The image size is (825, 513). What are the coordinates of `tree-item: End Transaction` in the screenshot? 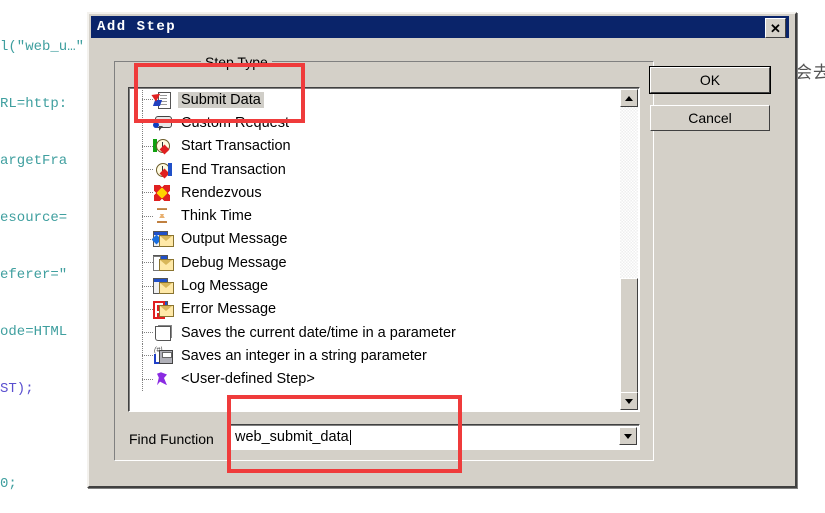 It's located at (372, 170).